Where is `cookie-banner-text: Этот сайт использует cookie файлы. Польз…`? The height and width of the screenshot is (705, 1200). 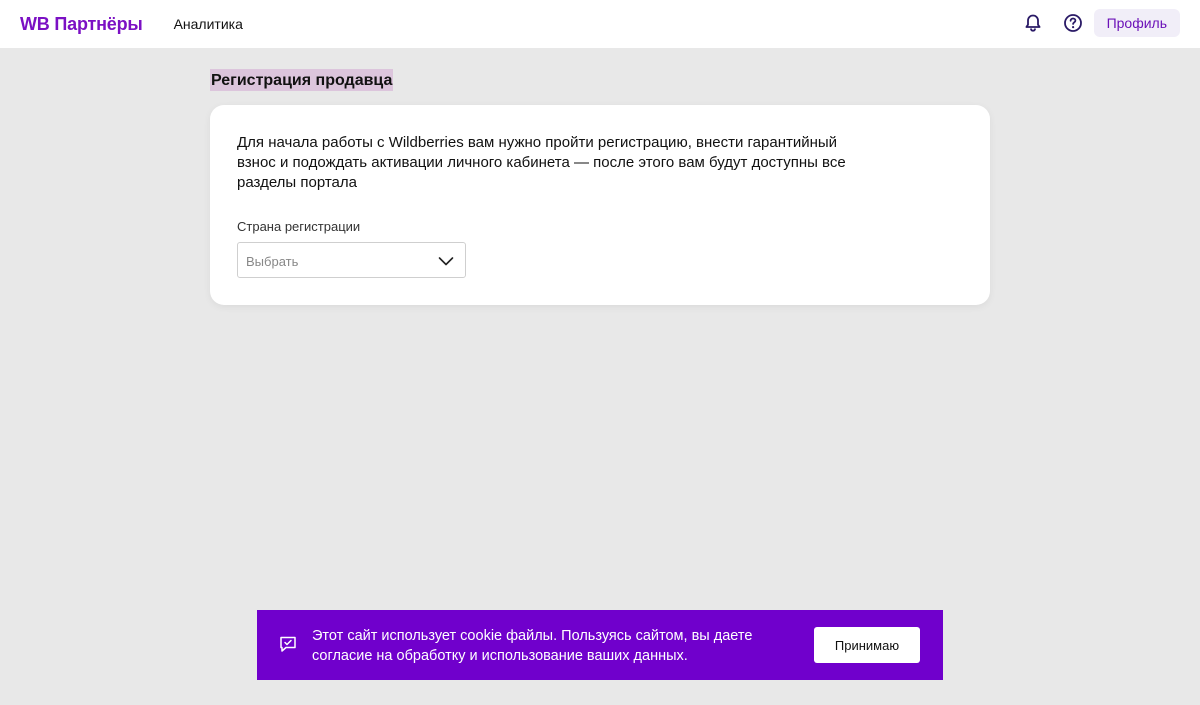 cookie-banner-text: Этот сайт использует cookie файлы. Польз… is located at coordinates (532, 646).